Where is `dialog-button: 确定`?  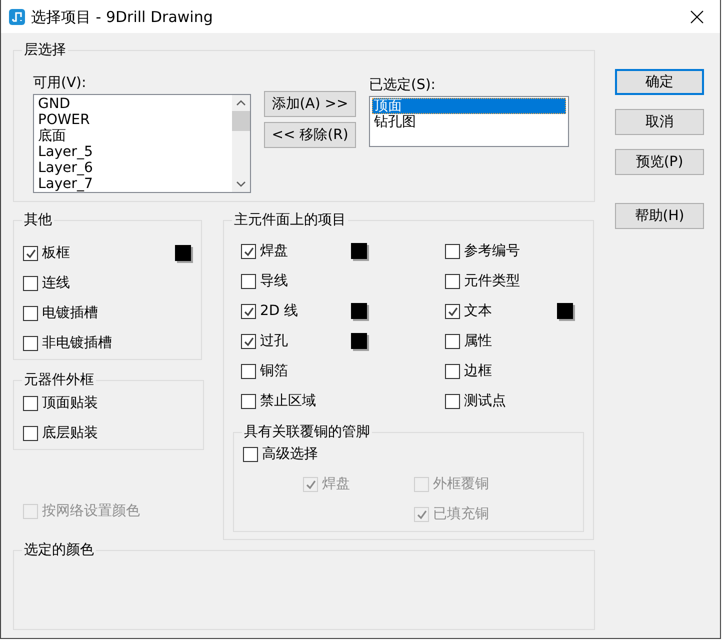
dialog-button: 确定 is located at coordinates (659, 82).